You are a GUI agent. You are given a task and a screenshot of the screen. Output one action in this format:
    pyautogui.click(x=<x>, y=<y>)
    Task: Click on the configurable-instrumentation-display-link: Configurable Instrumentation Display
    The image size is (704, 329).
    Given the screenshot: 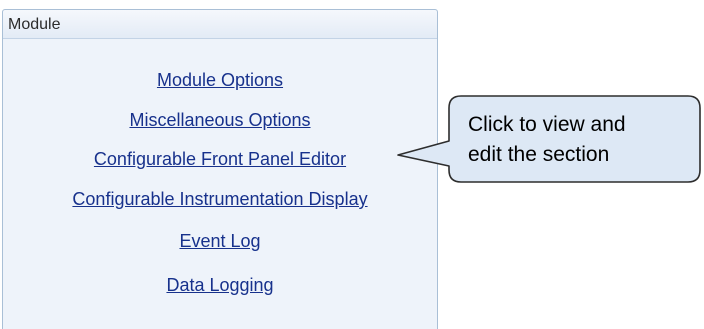 What is the action you would take?
    pyautogui.click(x=219, y=199)
    